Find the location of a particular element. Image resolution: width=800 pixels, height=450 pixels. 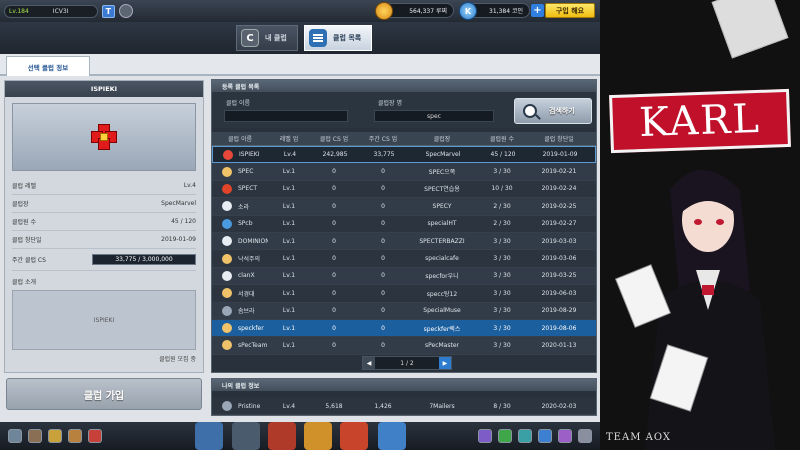

tab-my-club: C 내 클럽 is located at coordinates (267, 38).